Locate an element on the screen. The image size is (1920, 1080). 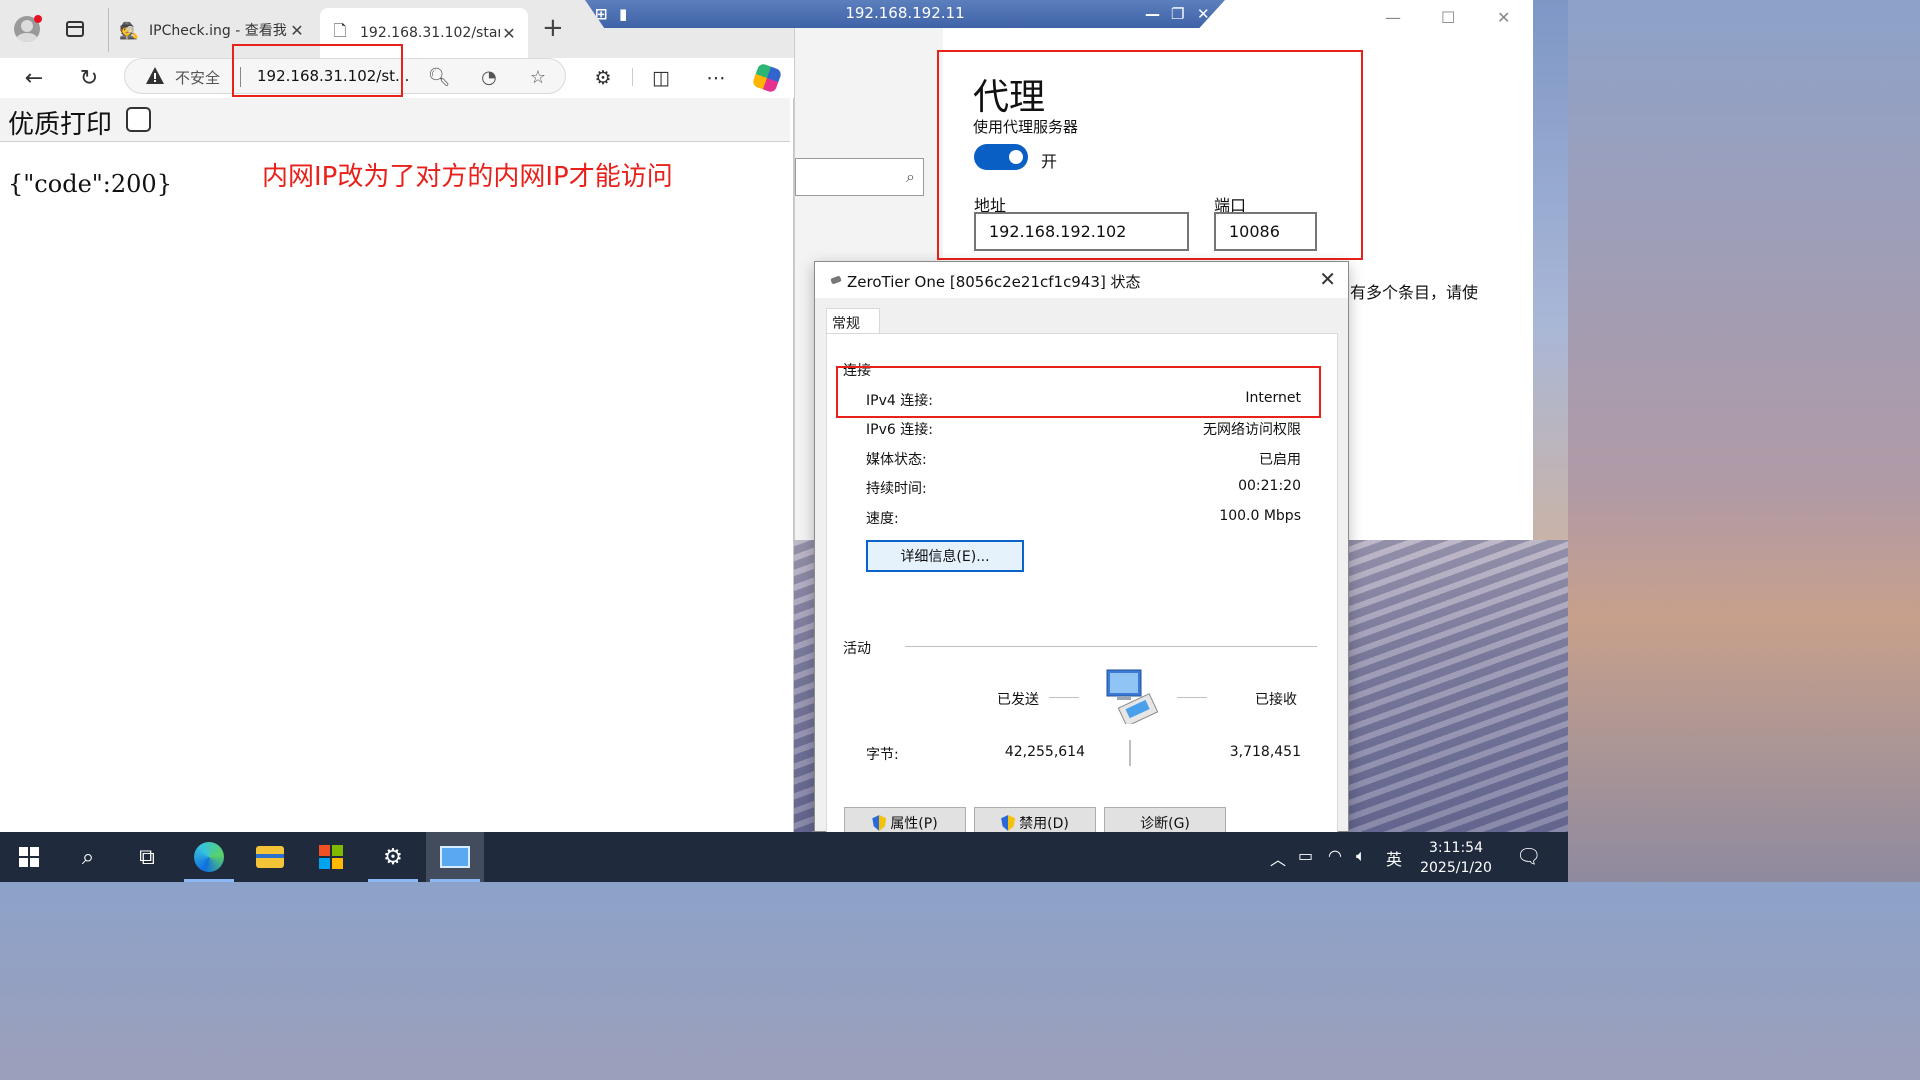
red-annotation-text: 内网IP改为了对方的内网IP才能访问 is located at coordinates (467, 177).